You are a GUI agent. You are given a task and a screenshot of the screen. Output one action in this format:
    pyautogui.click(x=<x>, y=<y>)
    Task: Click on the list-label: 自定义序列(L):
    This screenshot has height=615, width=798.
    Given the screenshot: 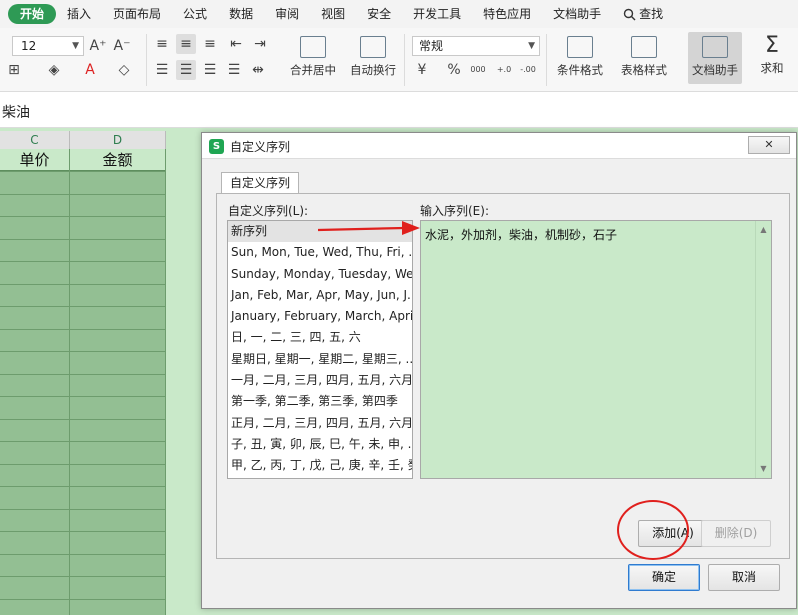 What is the action you would take?
    pyautogui.click(x=268, y=211)
    